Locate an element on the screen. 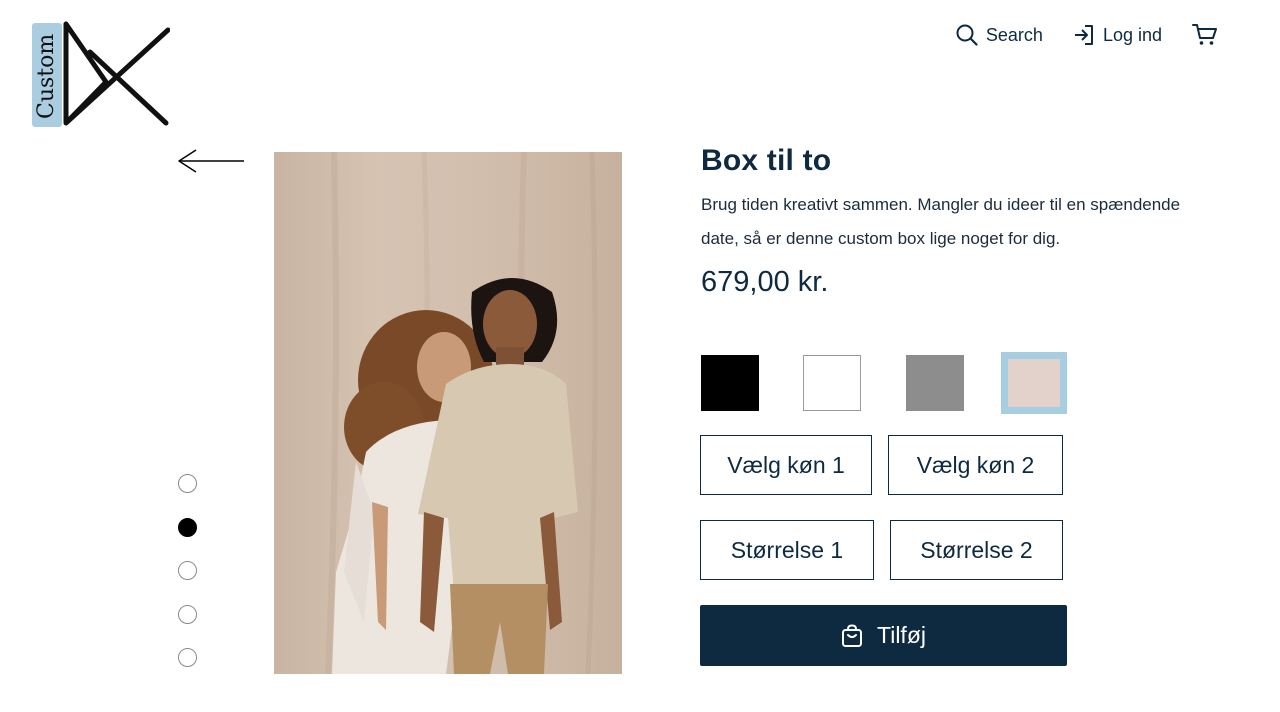 The image size is (1280, 712). login-link: Log ind is located at coordinates (1117, 35).